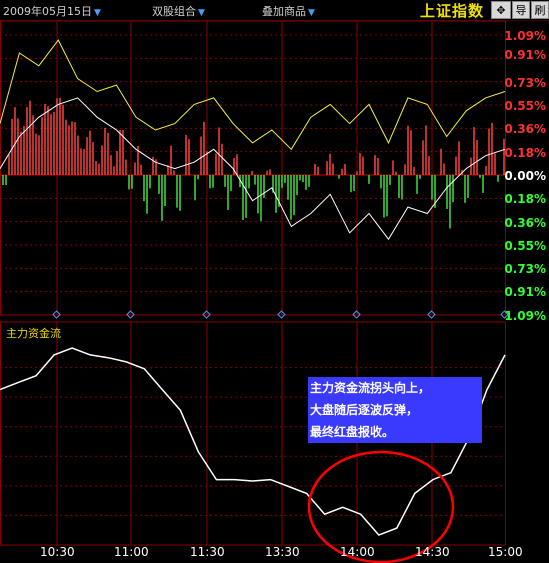 The width and height of the screenshot is (549, 563). Describe the element at coordinates (525, 269) in the screenshot. I see `pct-label-down-4: 0.73%` at that location.